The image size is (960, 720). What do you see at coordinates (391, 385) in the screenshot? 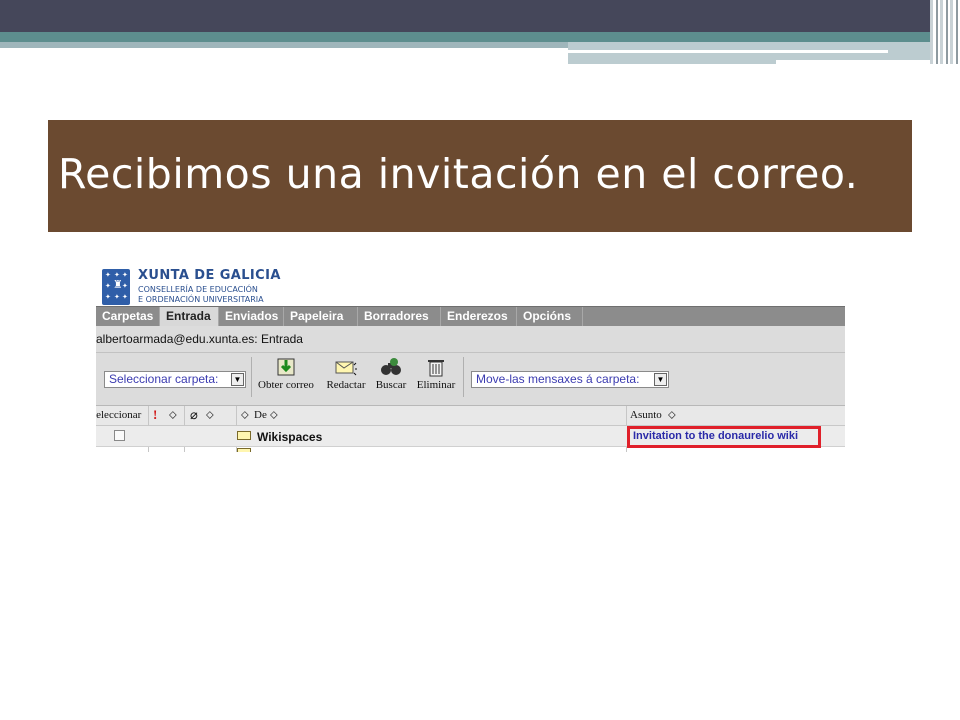
I see `search-label: Buscar` at bounding box center [391, 385].